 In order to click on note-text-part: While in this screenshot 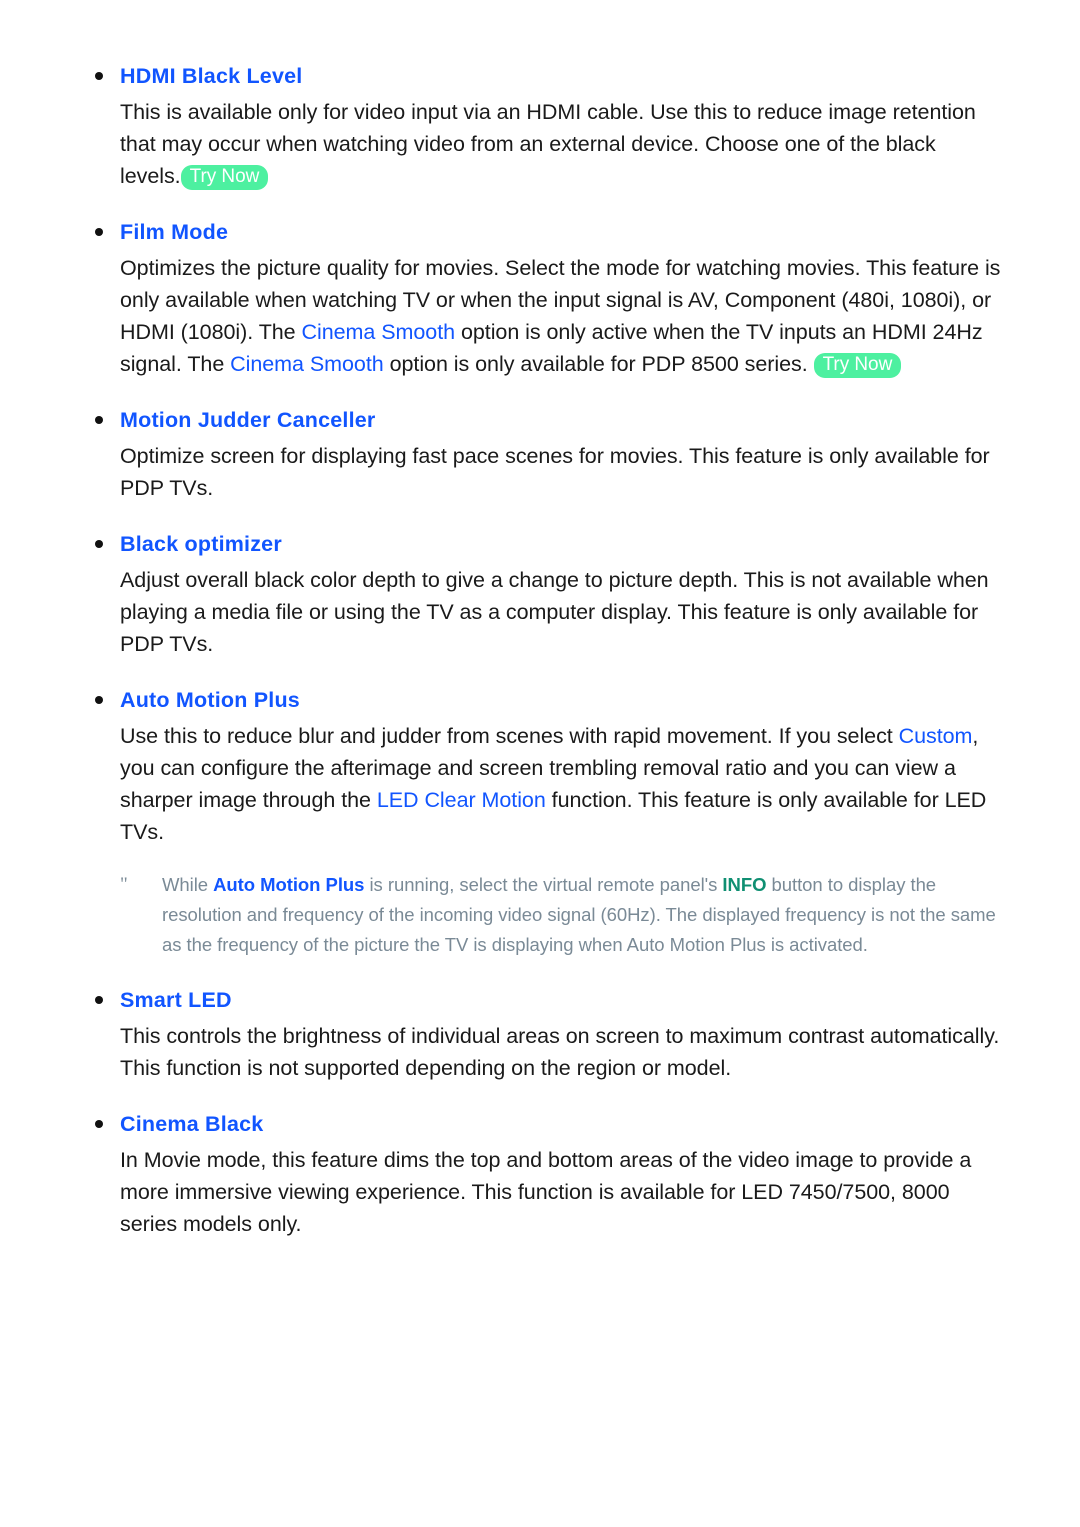, I will do `click(188, 884)`.